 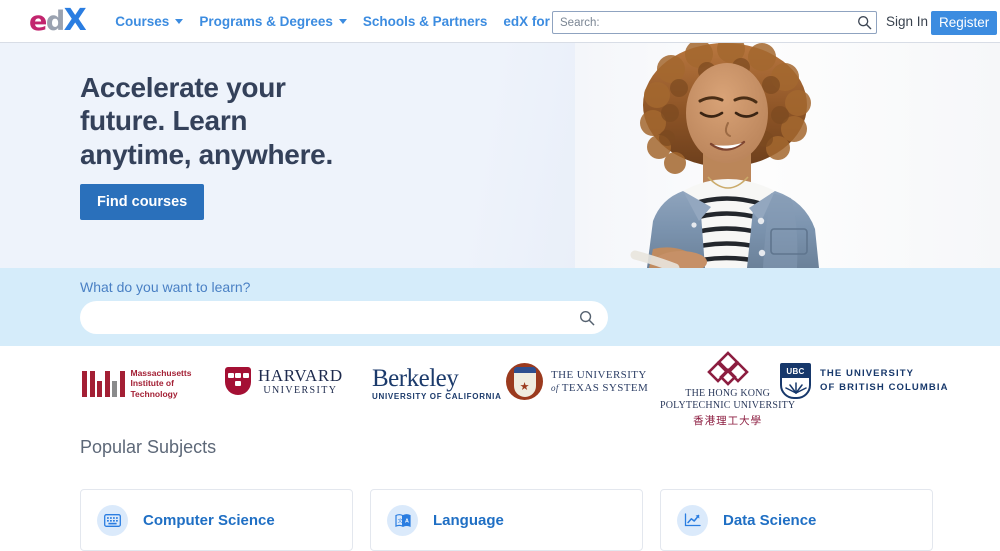 I want to click on subject-card-data-science: Data Science, so click(x=796, y=520).